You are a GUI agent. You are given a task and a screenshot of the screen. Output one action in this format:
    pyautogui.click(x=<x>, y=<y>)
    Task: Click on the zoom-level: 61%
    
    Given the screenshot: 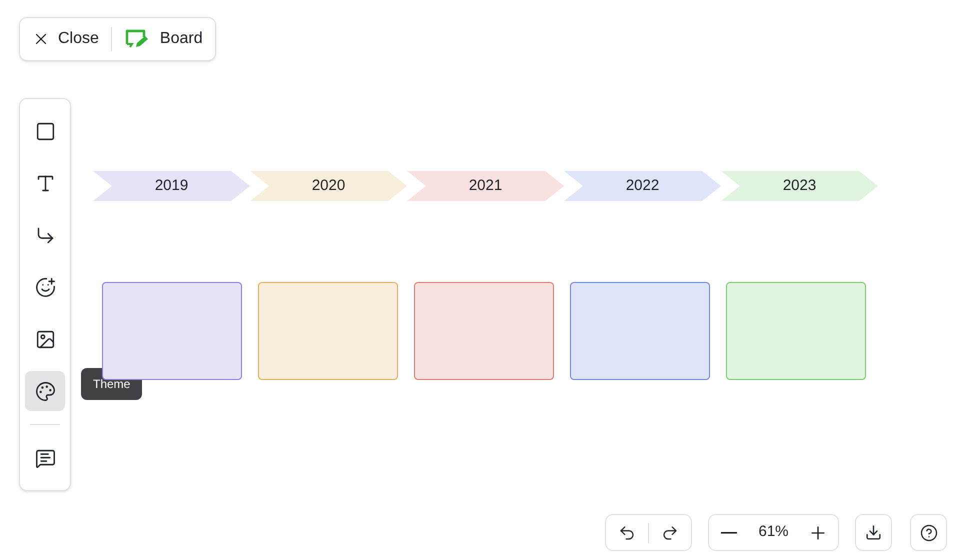 What is the action you would take?
    pyautogui.click(x=773, y=532)
    